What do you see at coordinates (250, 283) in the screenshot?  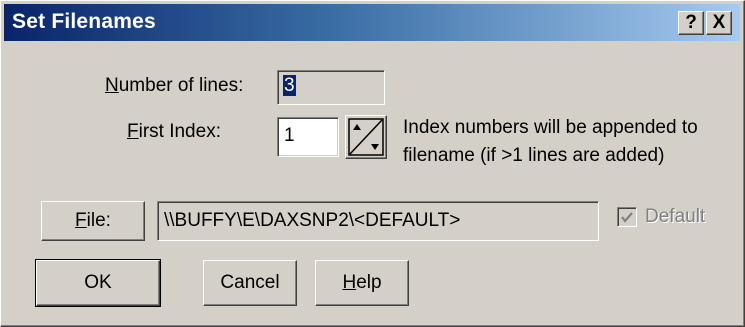 I see `cancel-button: Cancel` at bounding box center [250, 283].